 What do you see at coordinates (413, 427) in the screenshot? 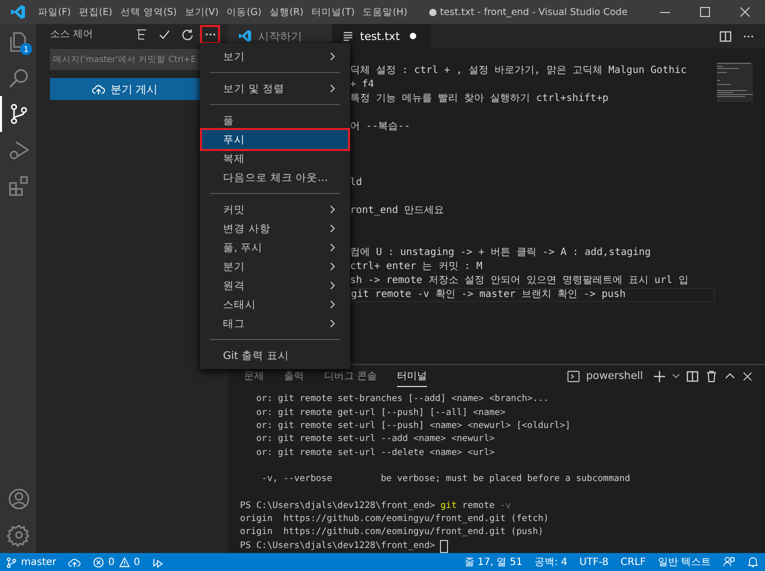
I see `terminal-line: or: git remote set-url [--push] <name> <newurl> [<oldurl>]` at bounding box center [413, 427].